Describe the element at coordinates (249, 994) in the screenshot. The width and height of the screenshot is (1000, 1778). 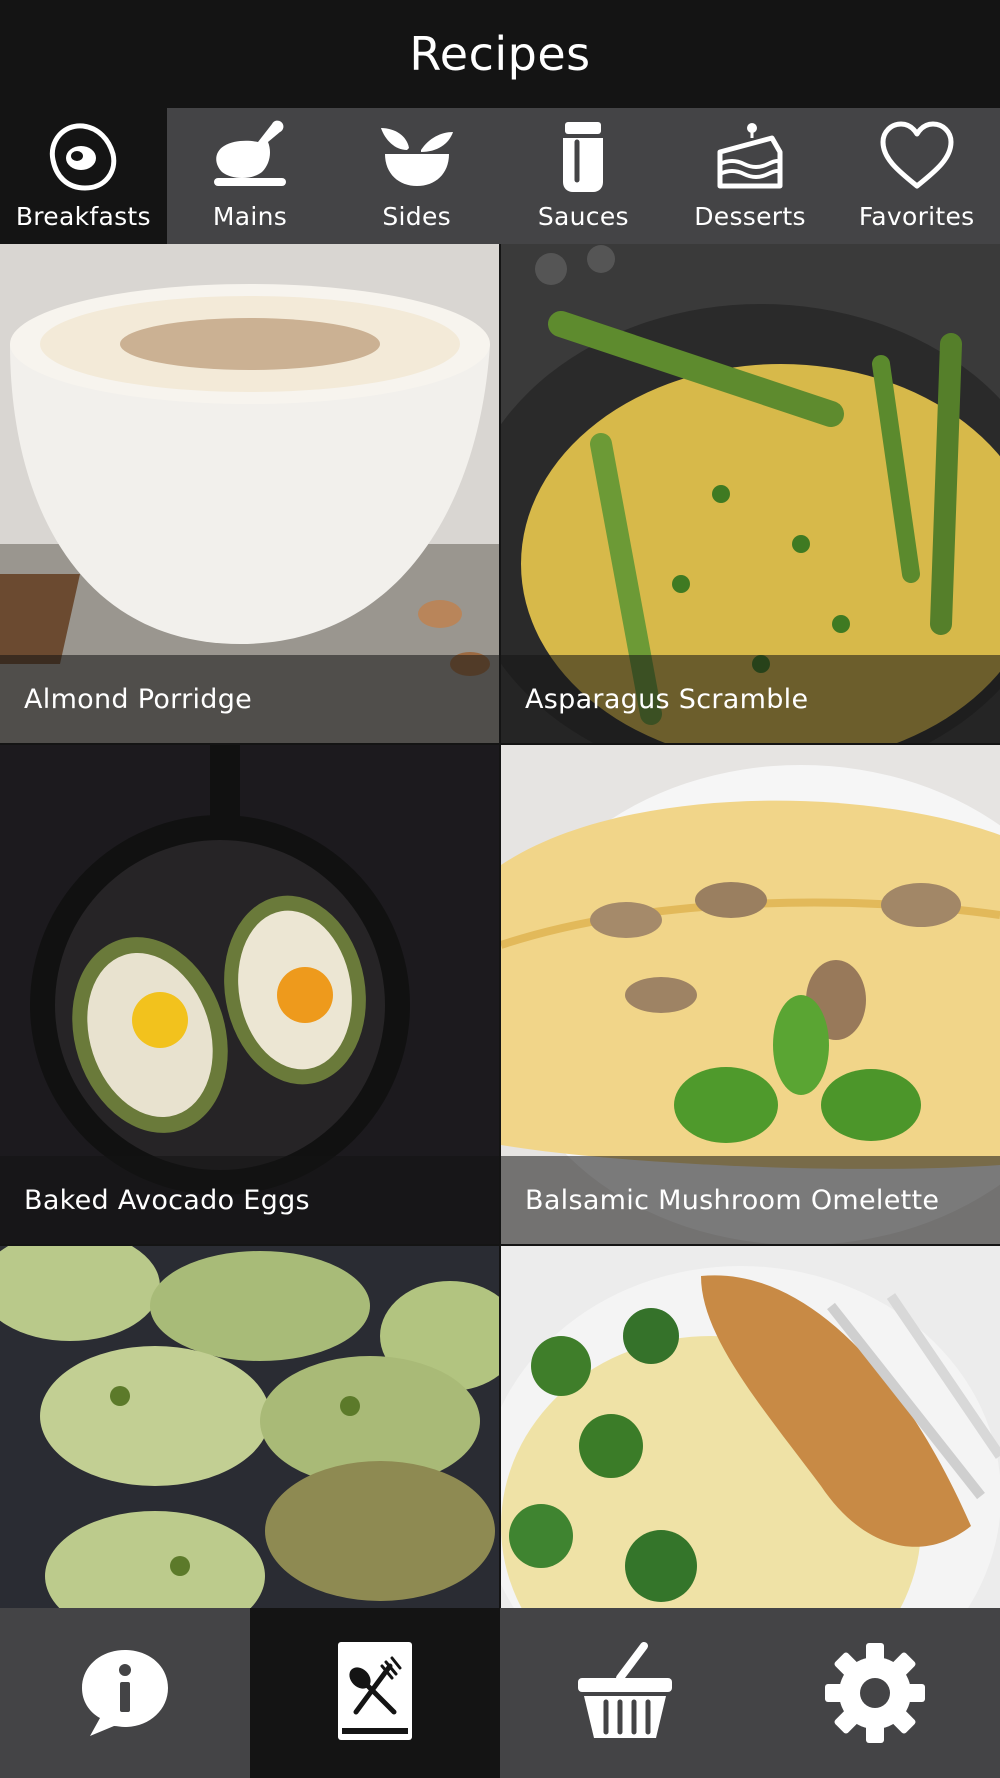
I see `recipe-tile-baked-avocado-eggs: Baked Avocado Eggs` at that location.